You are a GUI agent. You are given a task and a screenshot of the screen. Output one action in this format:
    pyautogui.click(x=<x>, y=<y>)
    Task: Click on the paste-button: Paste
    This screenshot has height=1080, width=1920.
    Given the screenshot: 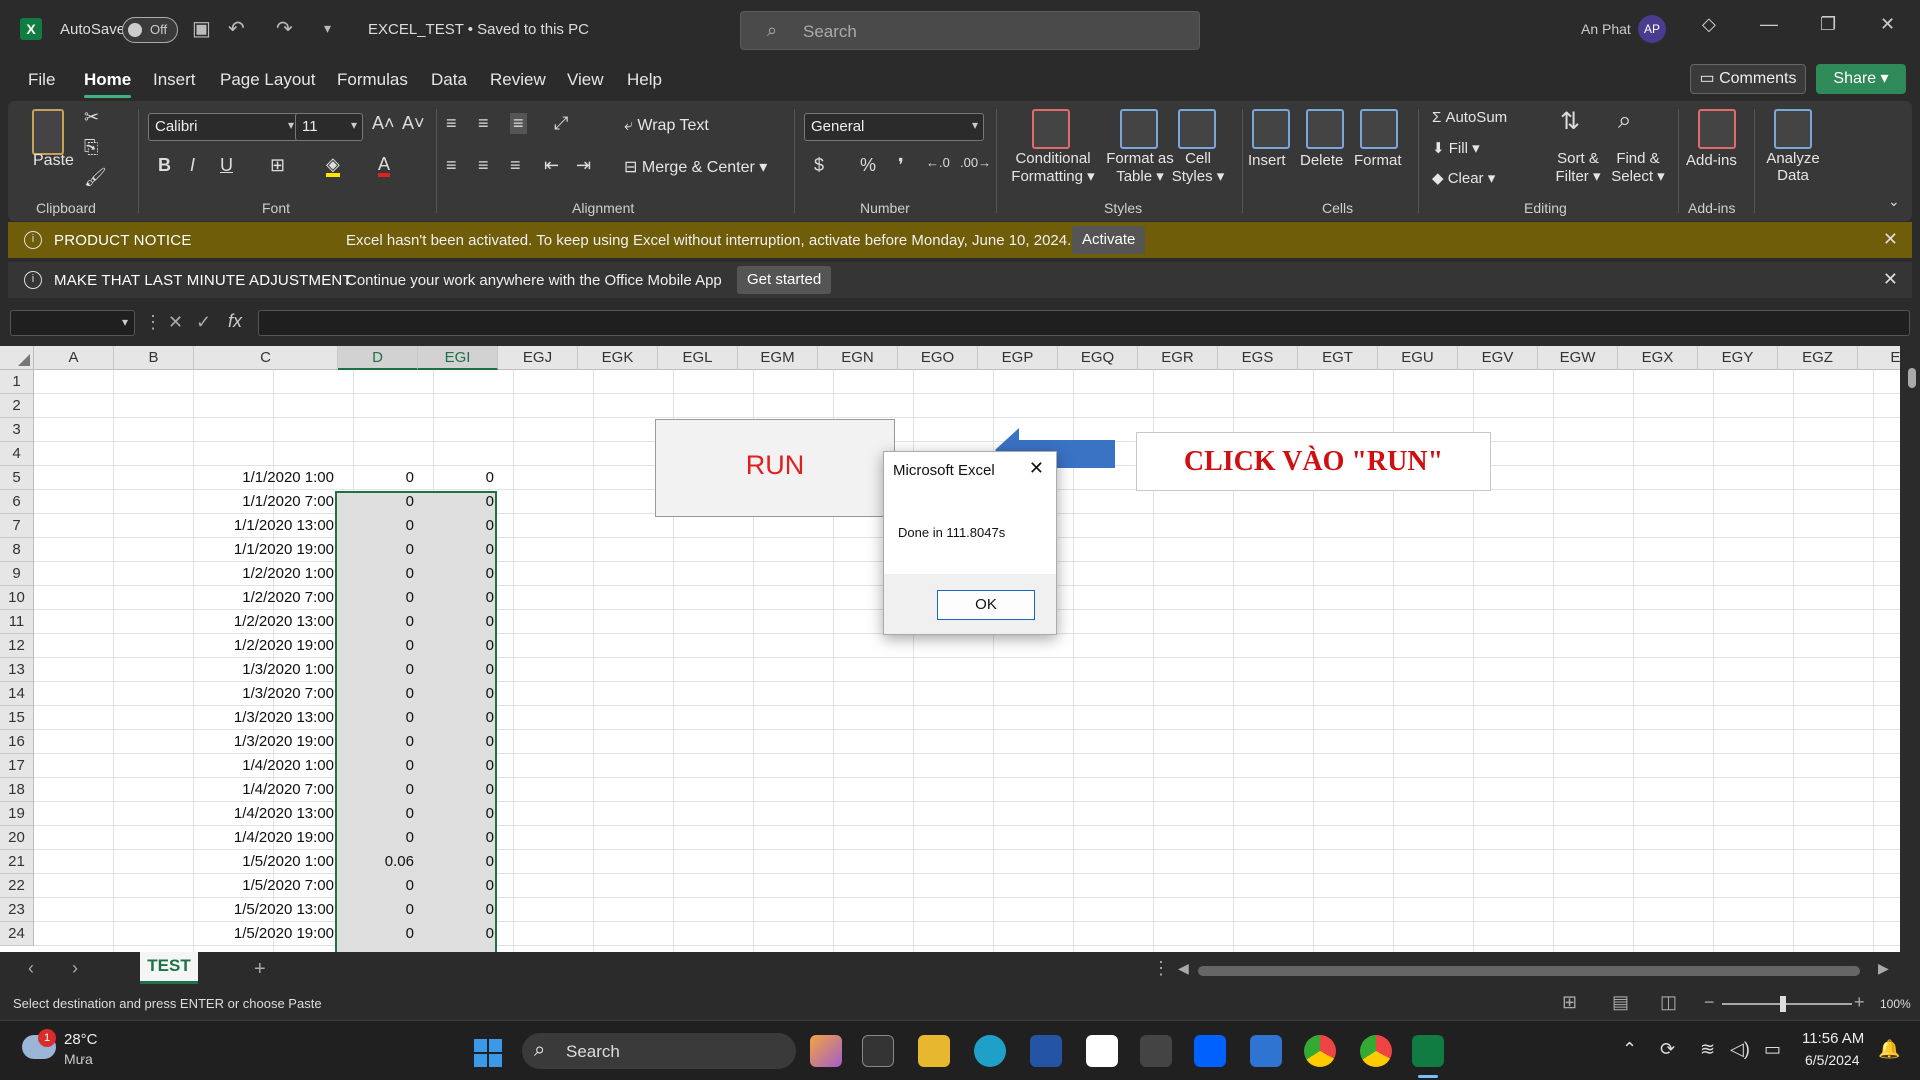 What is the action you would take?
    pyautogui.click(x=53, y=161)
    